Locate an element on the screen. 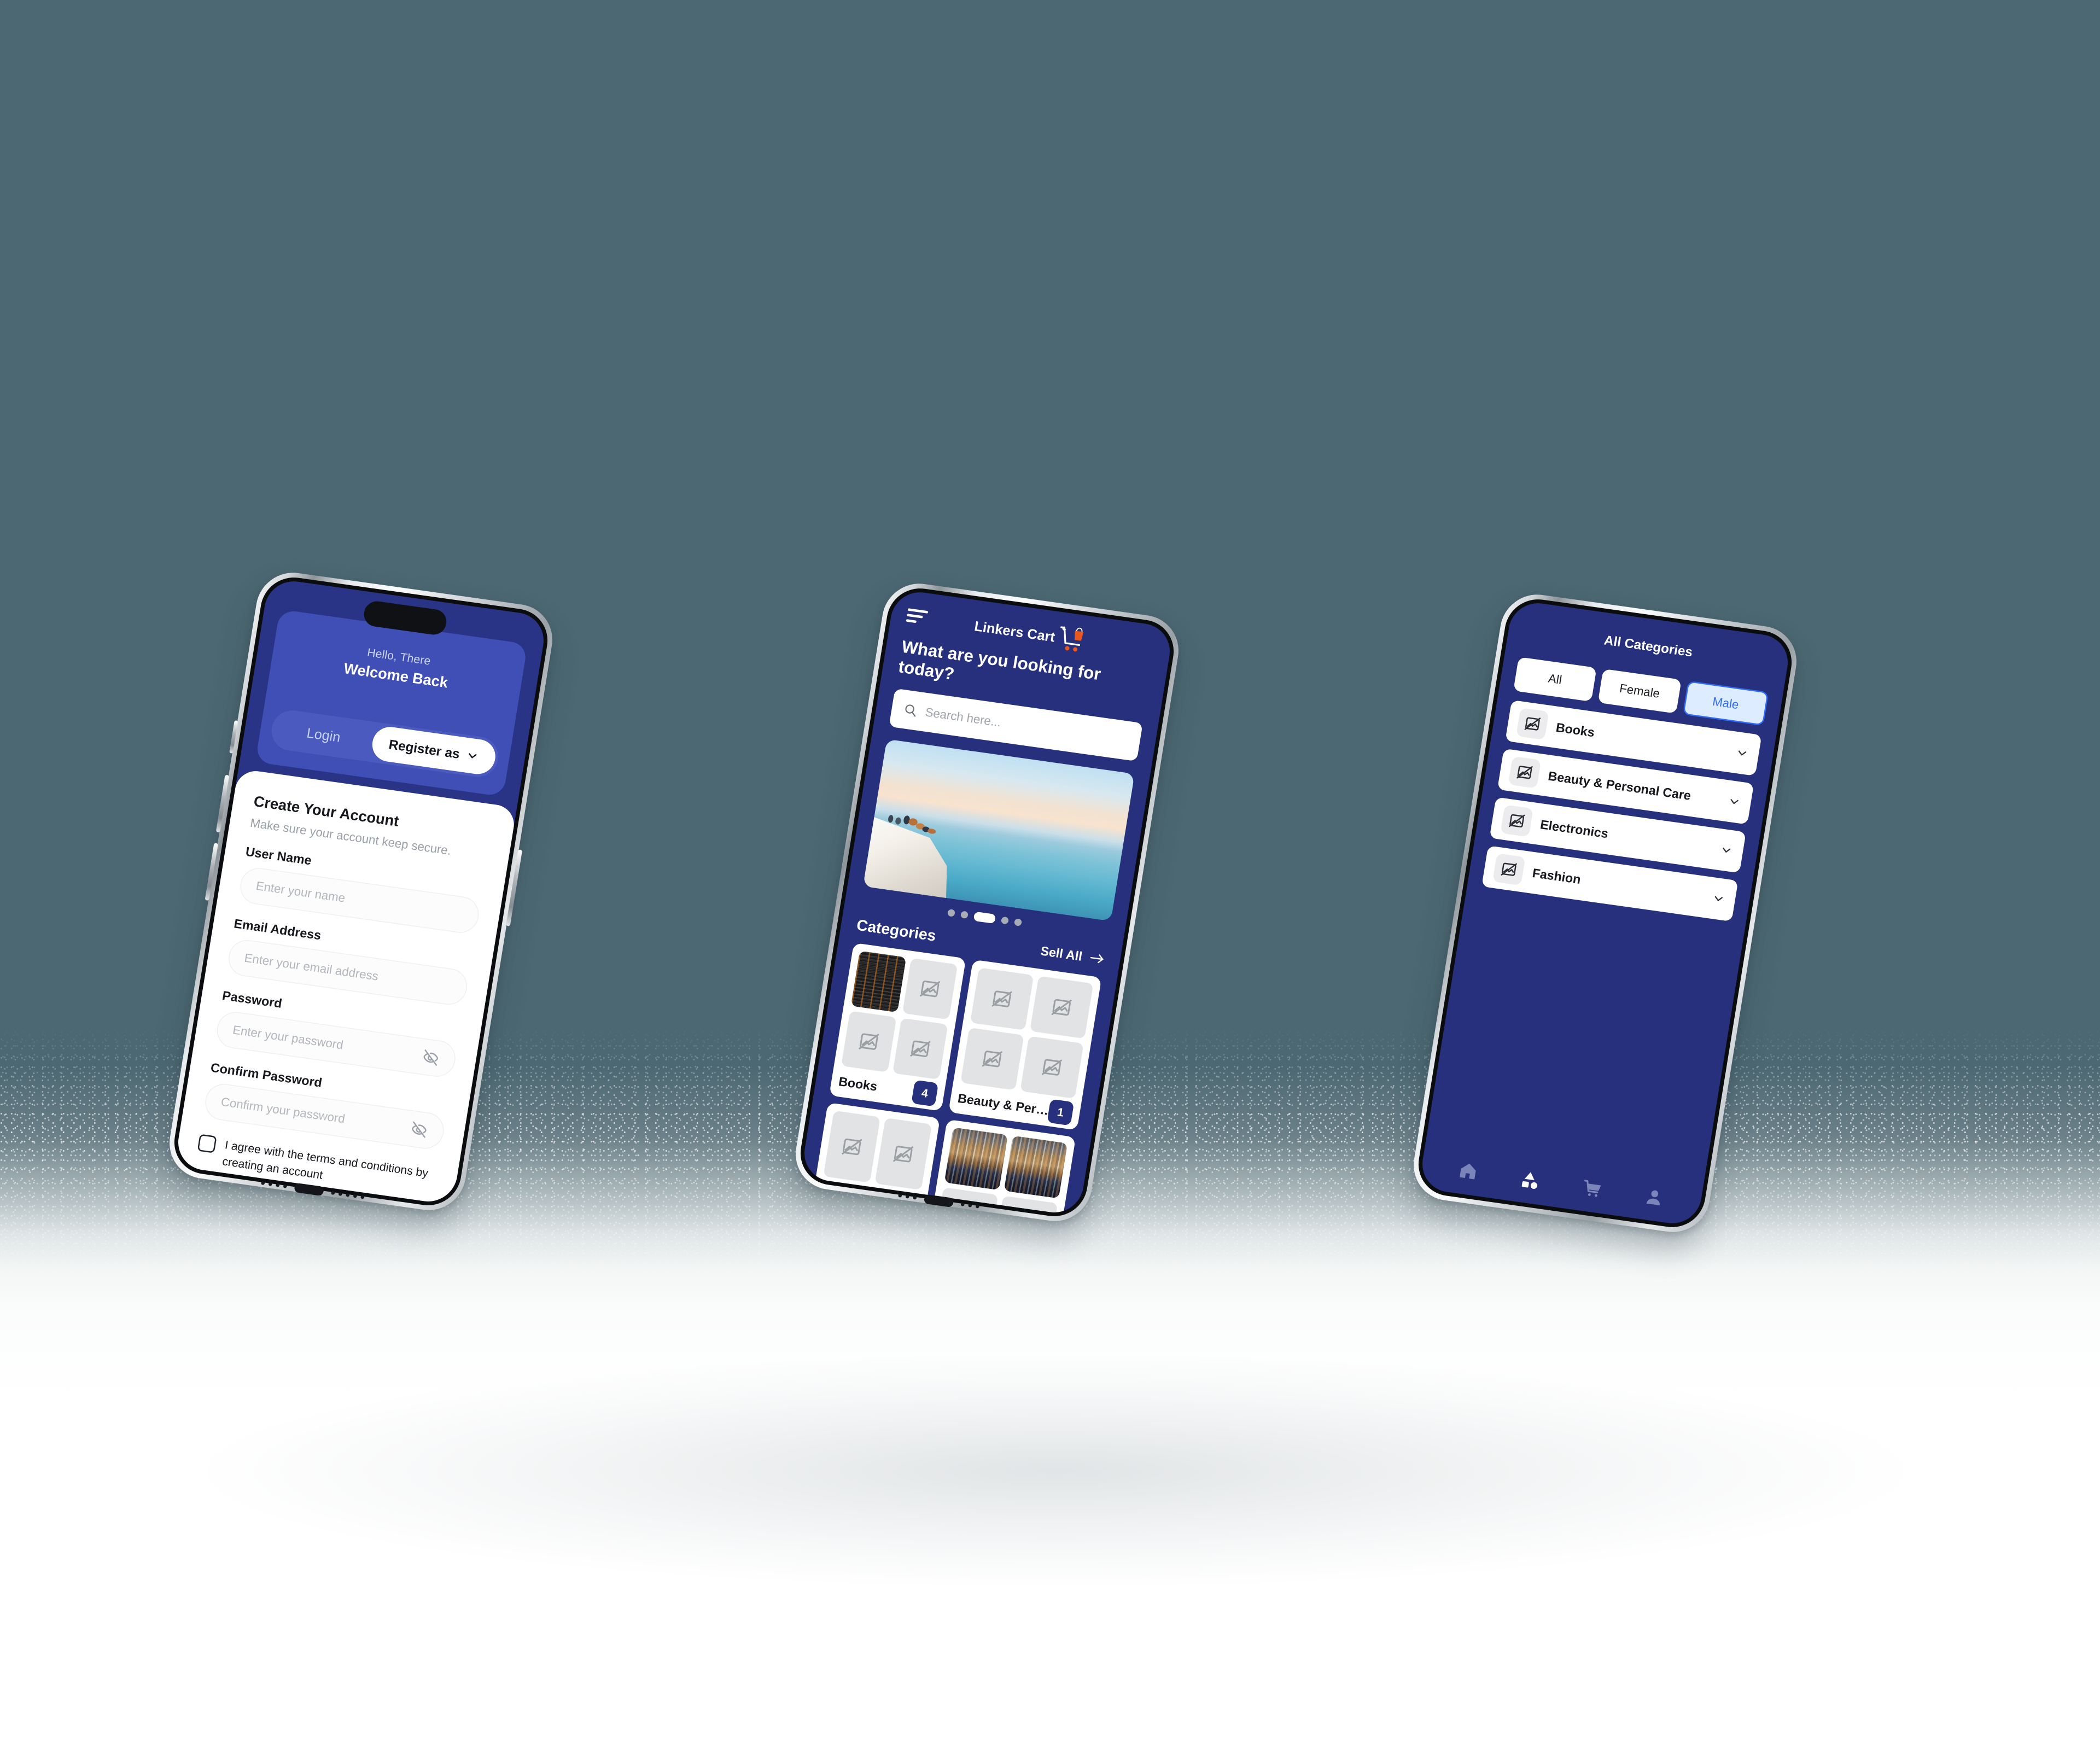 Image resolution: width=2100 pixels, height=1750 pixels. carousel-dot-active is located at coordinates (984, 917).